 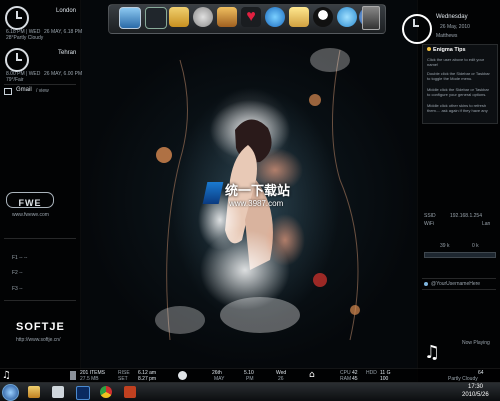 I want to click on ssid-value: 192.168.1.254, so click(x=466, y=216).